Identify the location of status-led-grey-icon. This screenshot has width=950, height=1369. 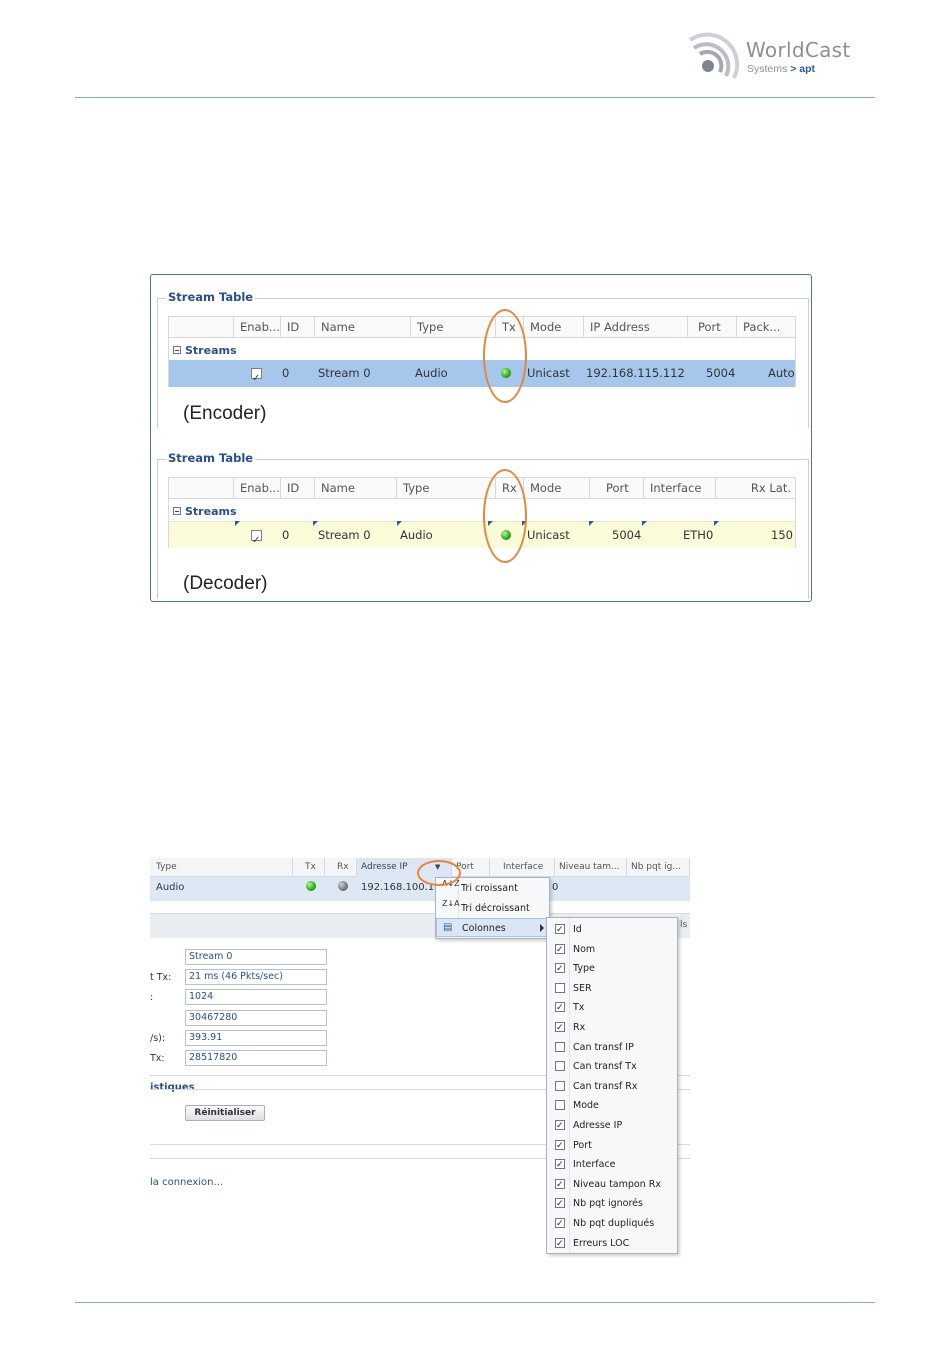
(343, 886).